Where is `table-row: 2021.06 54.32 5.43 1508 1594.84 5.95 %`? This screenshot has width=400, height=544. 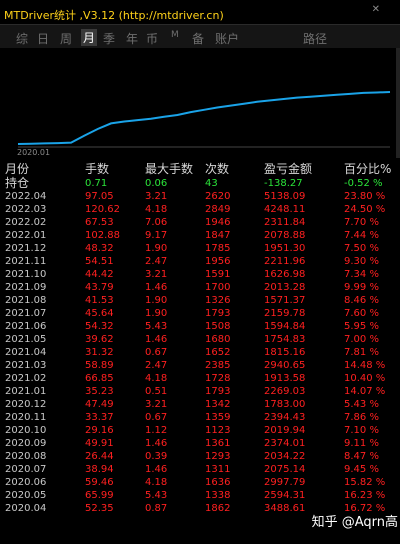 table-row: 2021.06 54.32 5.43 1508 1594.84 5.95 % is located at coordinates (200, 326).